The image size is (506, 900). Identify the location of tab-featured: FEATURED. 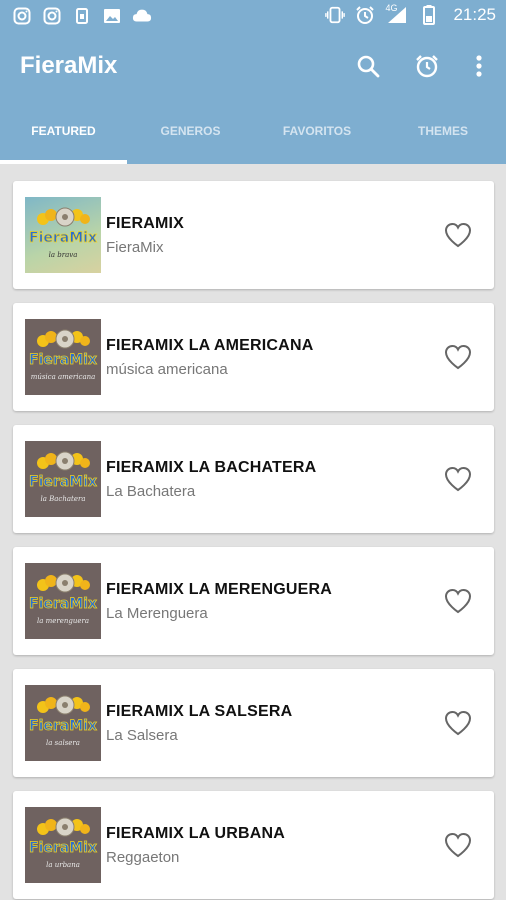
(63, 131).